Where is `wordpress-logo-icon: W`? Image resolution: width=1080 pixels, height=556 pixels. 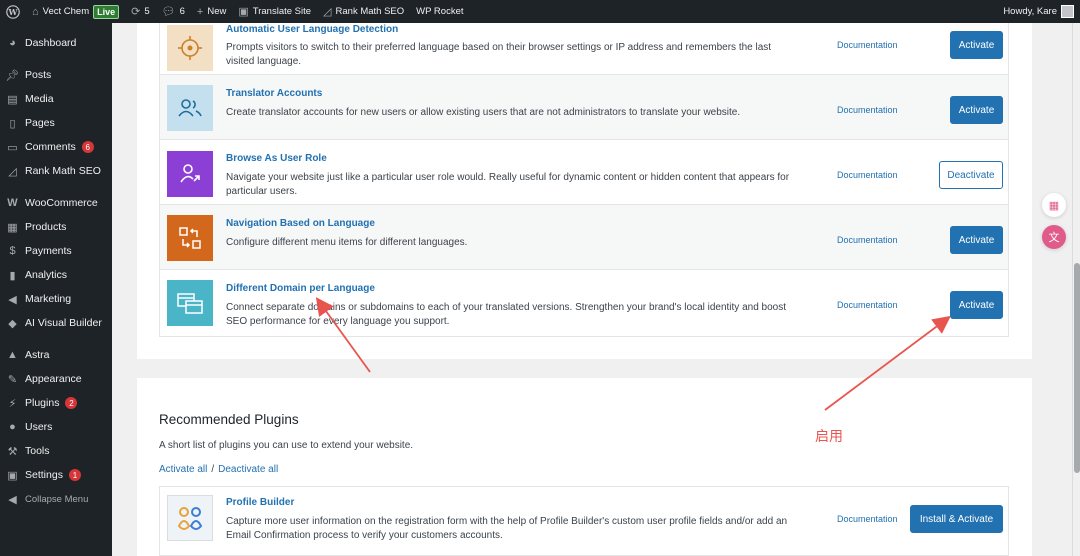 wordpress-logo-icon: W is located at coordinates (13, 11).